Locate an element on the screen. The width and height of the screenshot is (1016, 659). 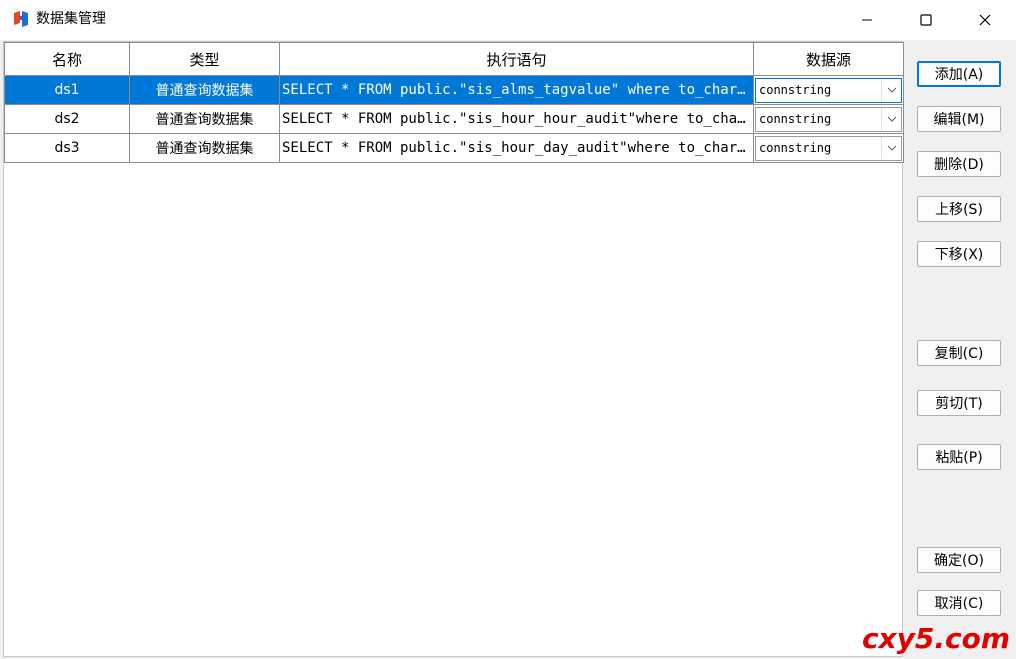
close-icon is located at coordinates (985, 20).